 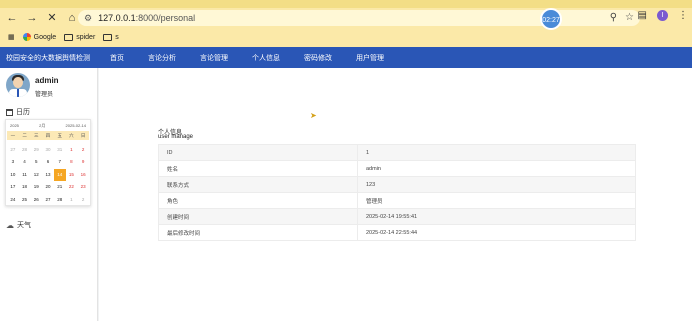 I want to click on calendar-weekday: 四, so click(x=48, y=135).